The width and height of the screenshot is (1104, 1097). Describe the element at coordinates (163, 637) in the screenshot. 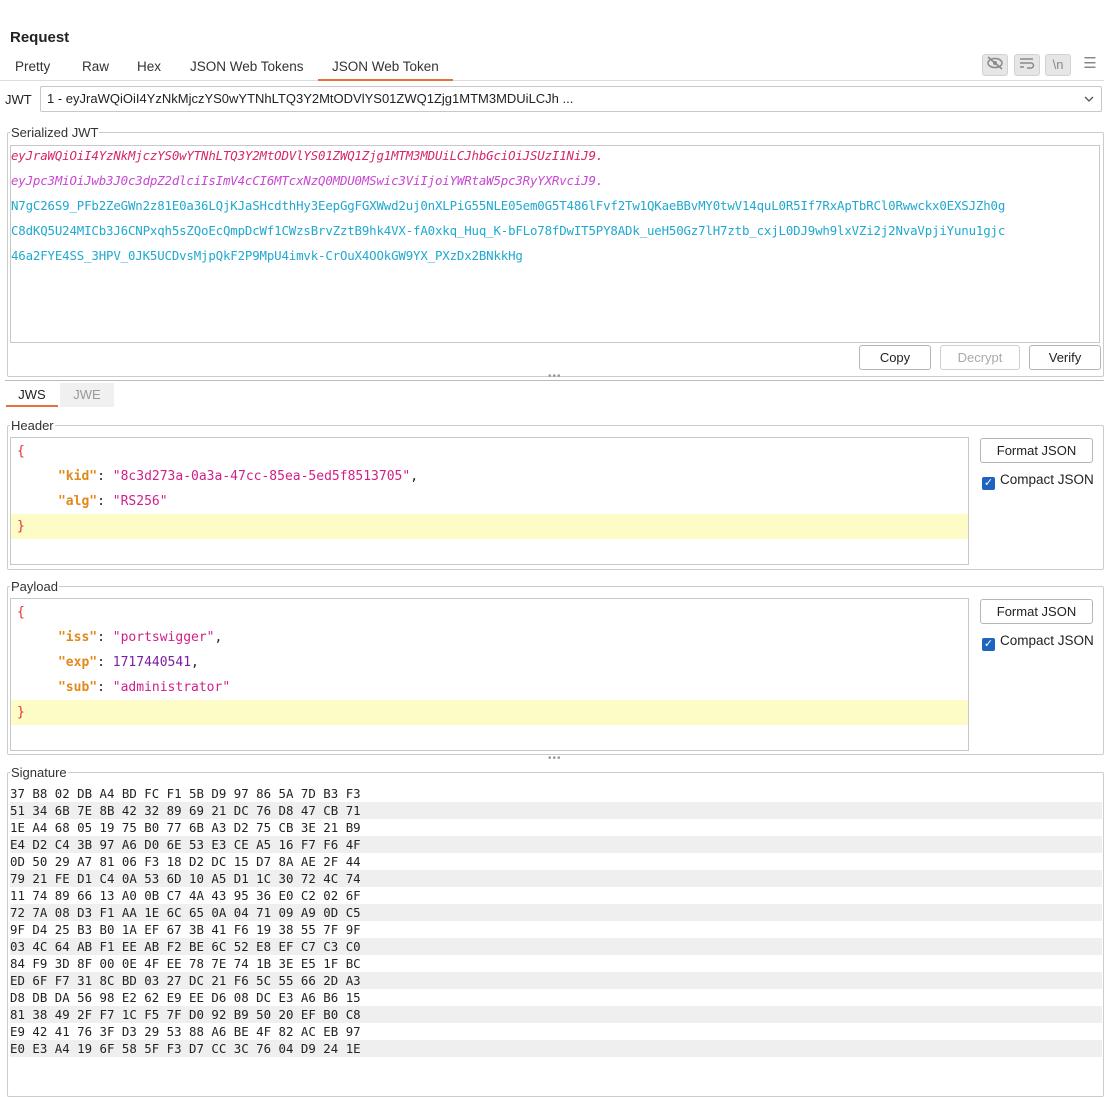

I see `json-value-iss: "portswigger"` at that location.